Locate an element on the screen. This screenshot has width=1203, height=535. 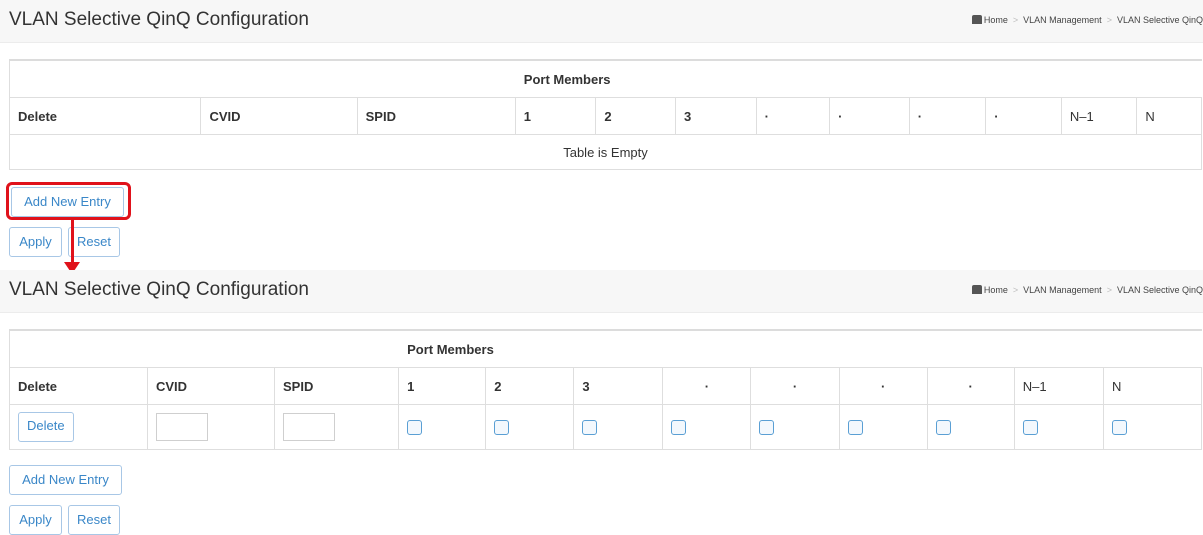
port-n-checkbox is located at coordinates (1119, 428).